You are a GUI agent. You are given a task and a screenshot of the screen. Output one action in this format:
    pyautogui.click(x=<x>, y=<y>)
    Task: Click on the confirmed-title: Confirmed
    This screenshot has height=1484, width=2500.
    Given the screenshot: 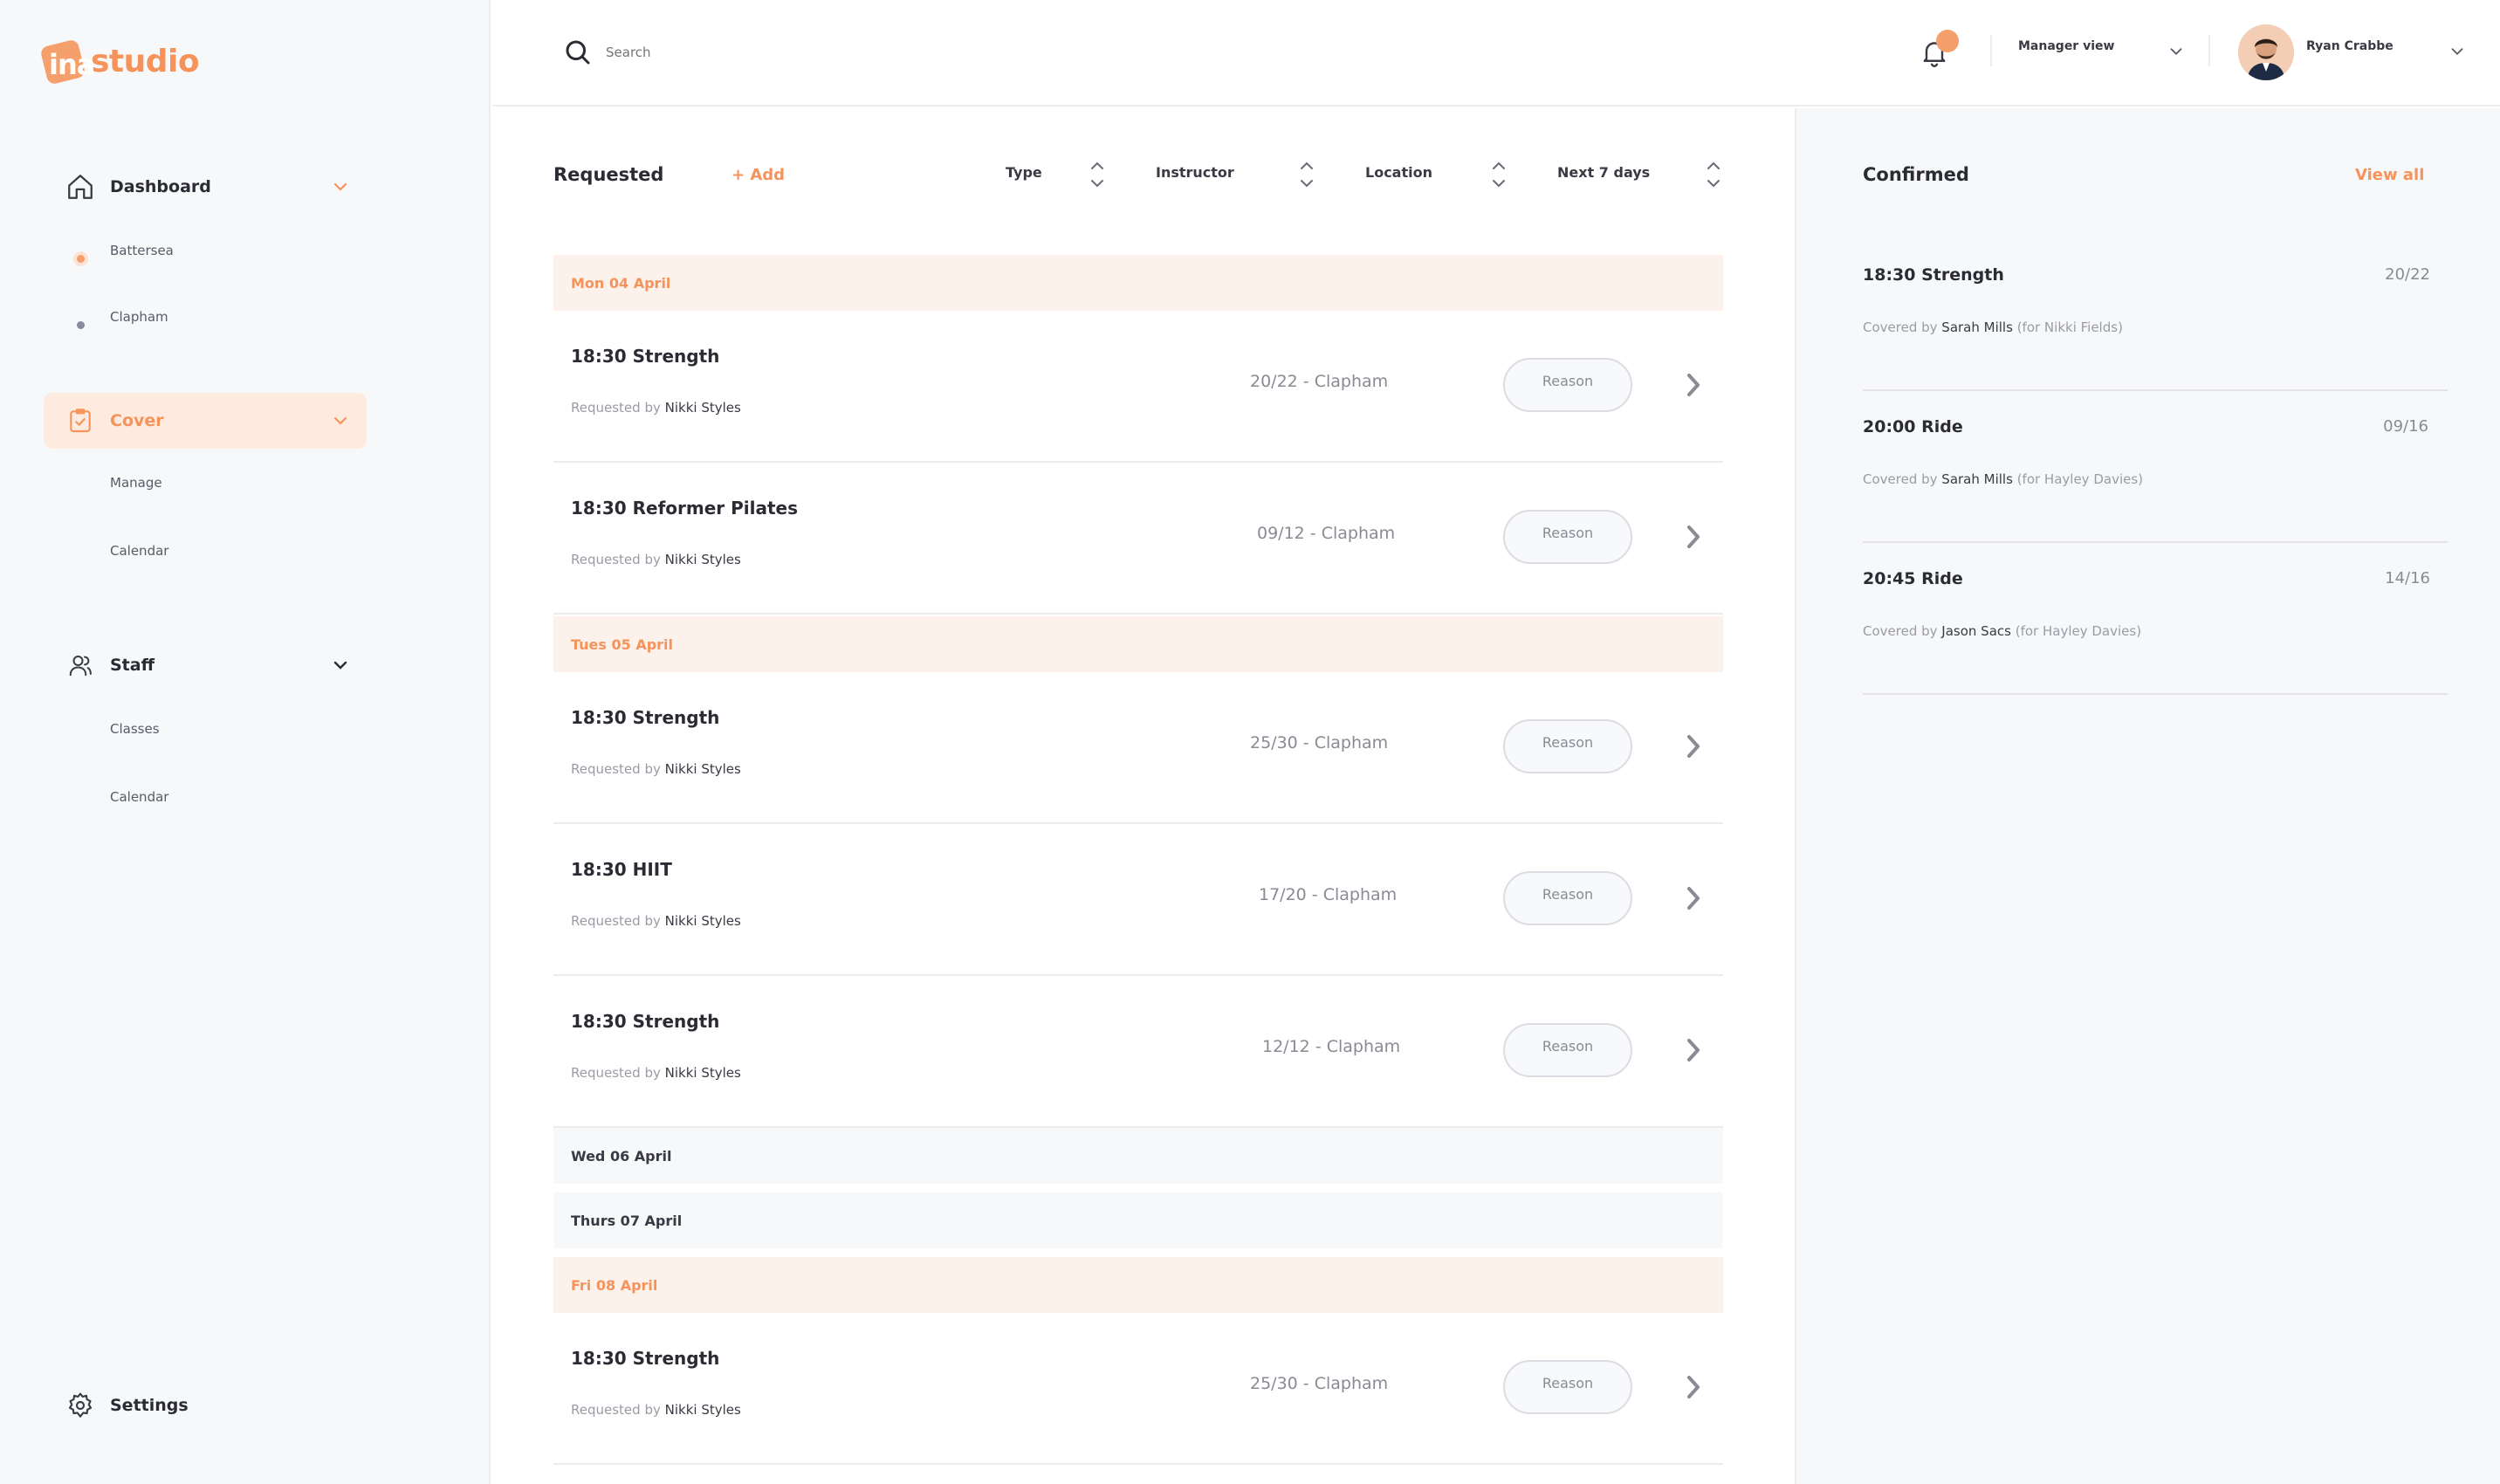 What is the action you would take?
    pyautogui.click(x=1916, y=175)
    